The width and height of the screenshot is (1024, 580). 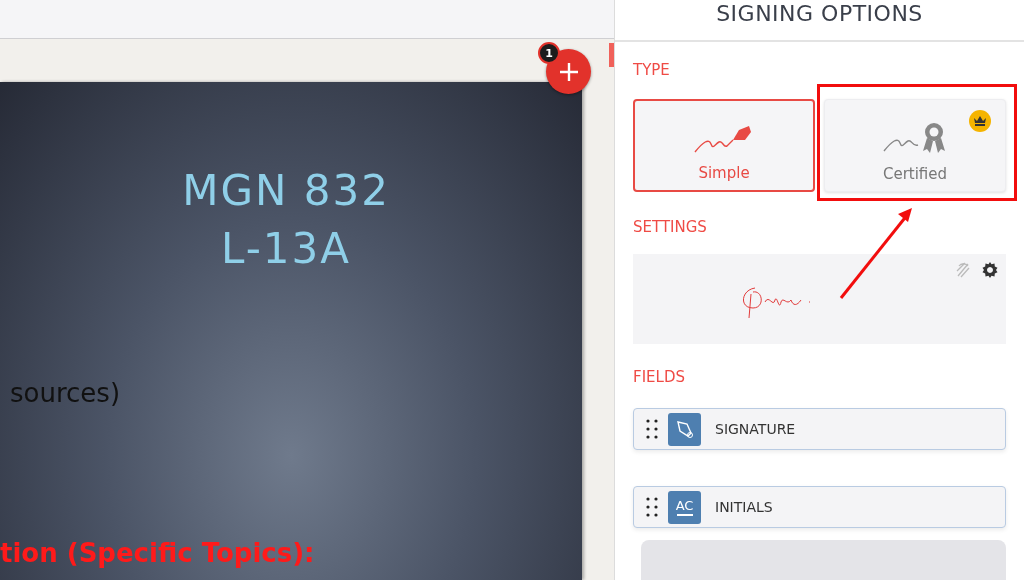 I want to click on field-item: AC INITIALS, so click(x=819, y=507).